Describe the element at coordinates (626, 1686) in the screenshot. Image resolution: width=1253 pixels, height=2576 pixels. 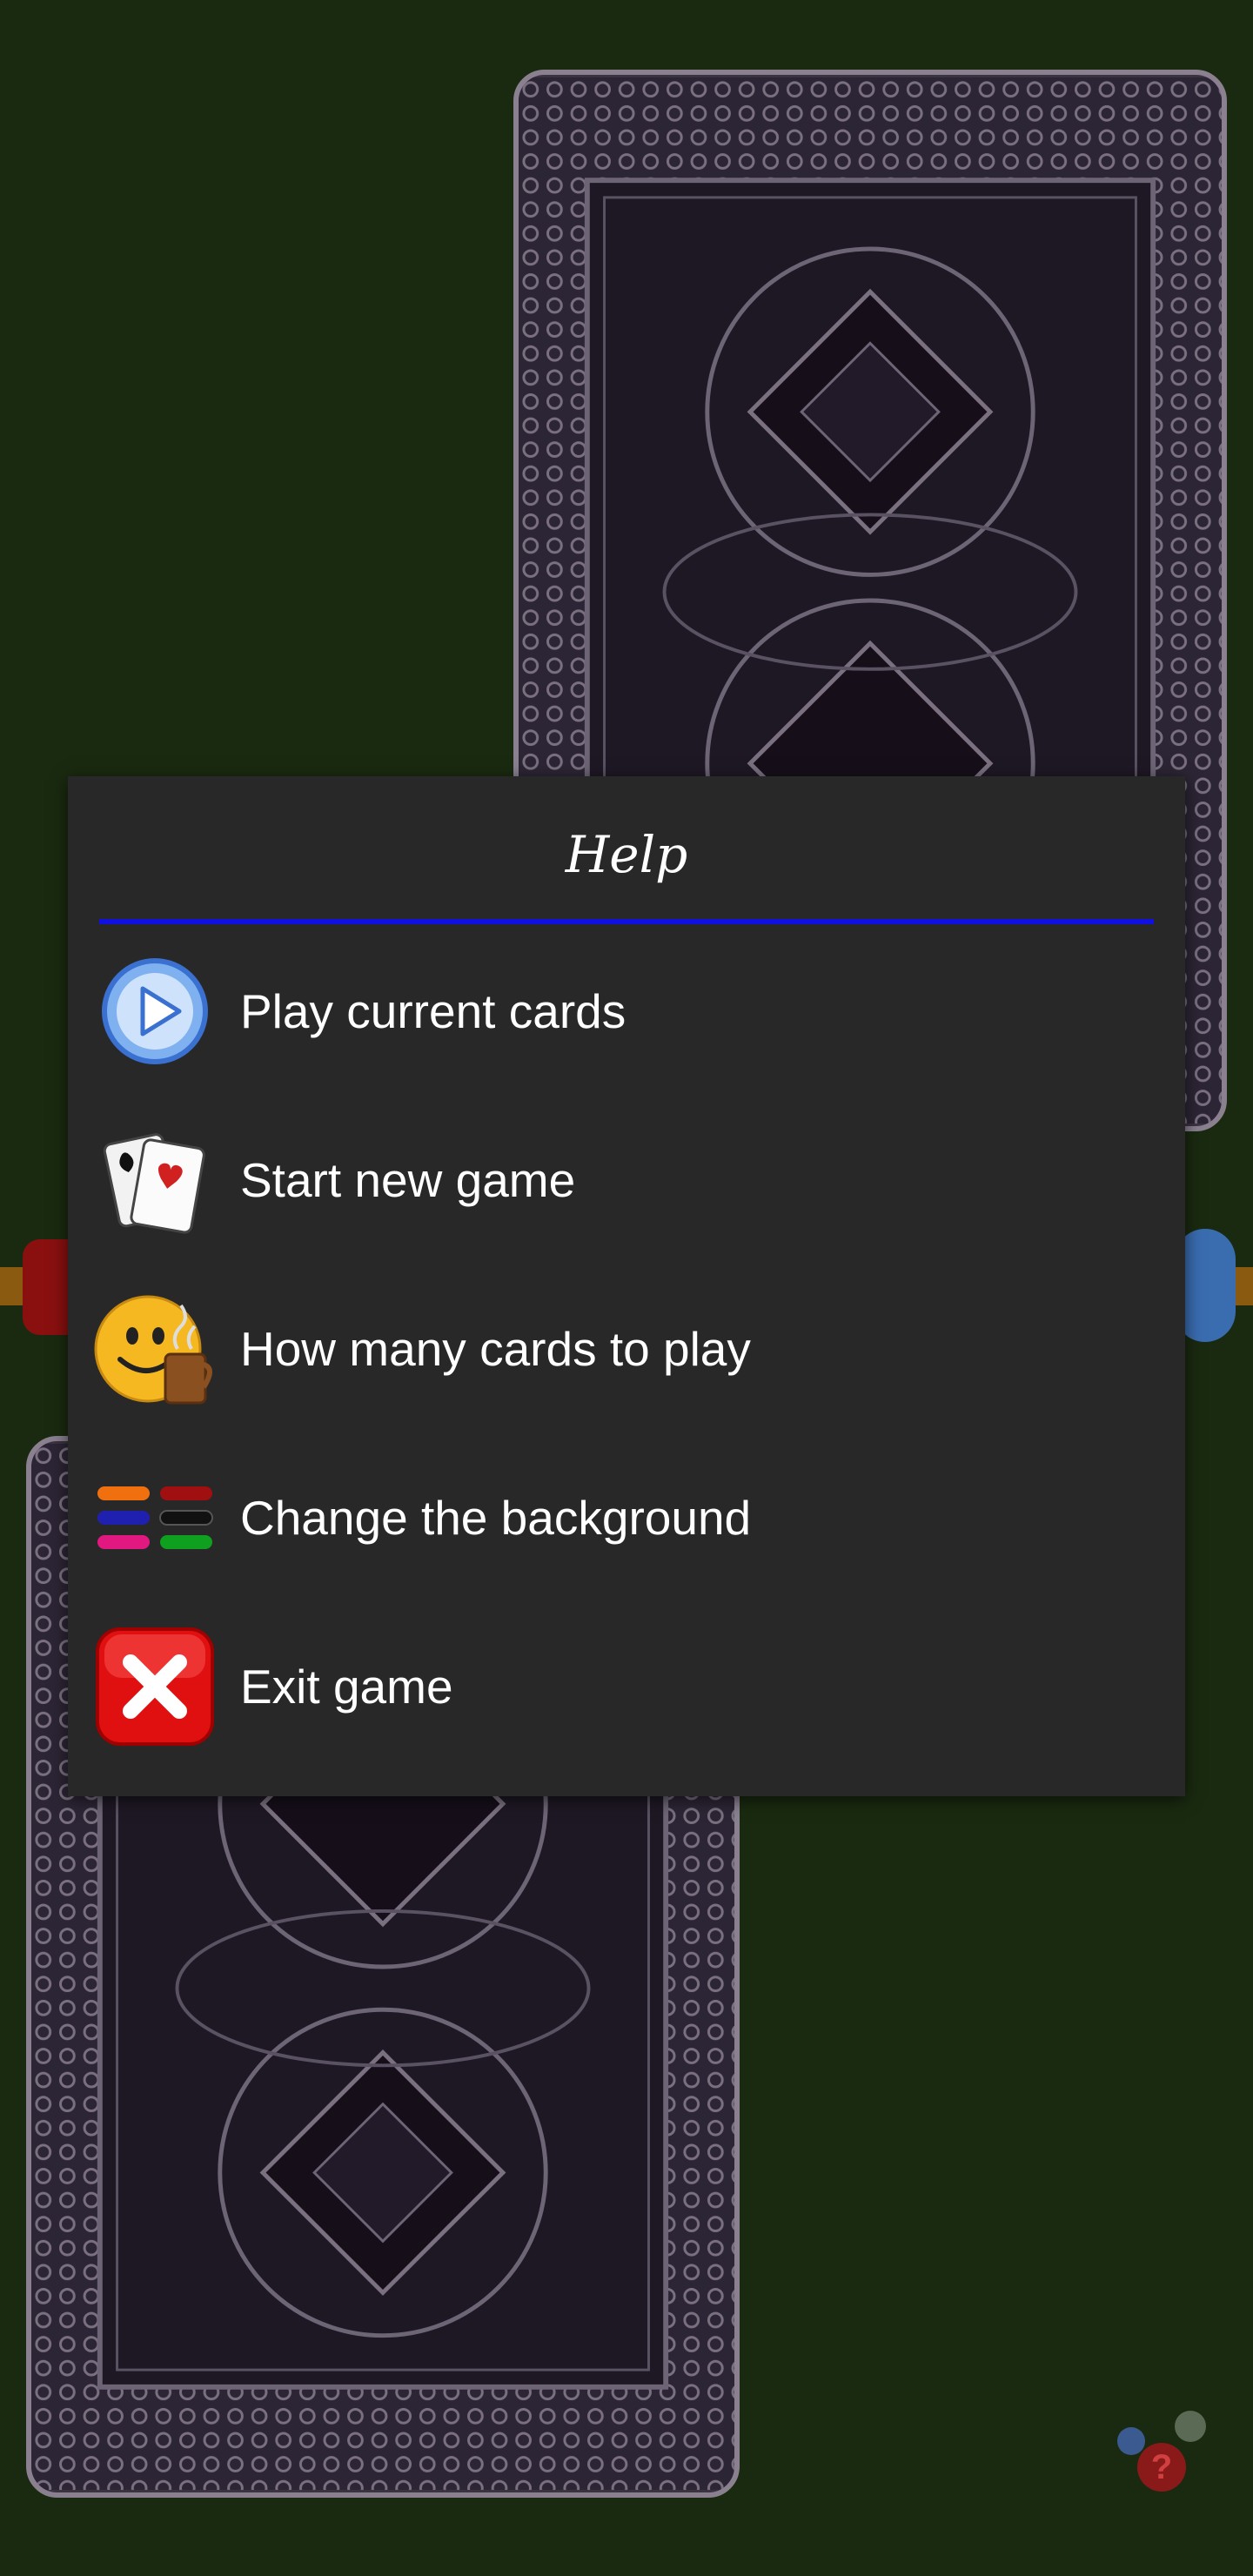
I see `menu-item-exit-game: Exit game` at that location.